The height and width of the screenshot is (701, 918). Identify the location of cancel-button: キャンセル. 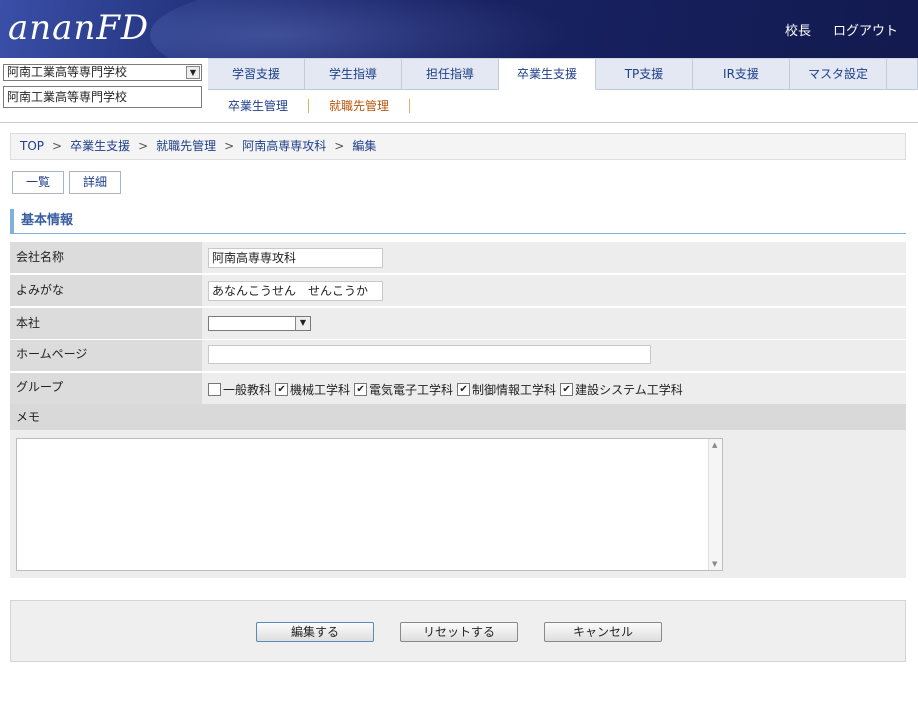
(603, 632).